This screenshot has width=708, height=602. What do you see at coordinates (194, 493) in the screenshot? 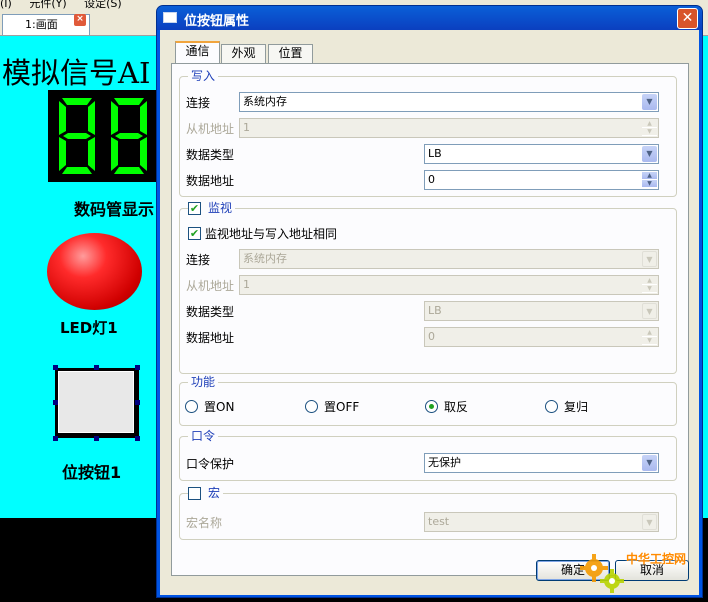
I see `macro-checkbox` at bounding box center [194, 493].